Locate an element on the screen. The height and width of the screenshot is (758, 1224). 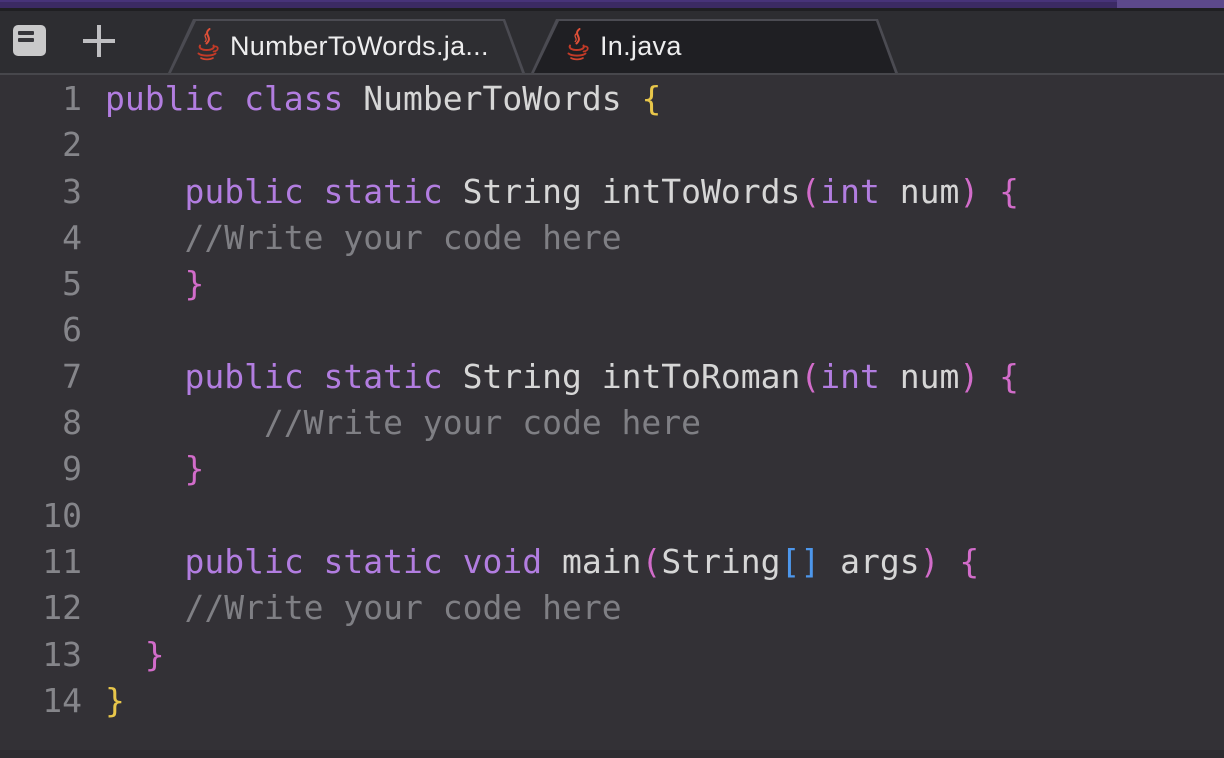
line-number: 1 is located at coordinates (72, 98).